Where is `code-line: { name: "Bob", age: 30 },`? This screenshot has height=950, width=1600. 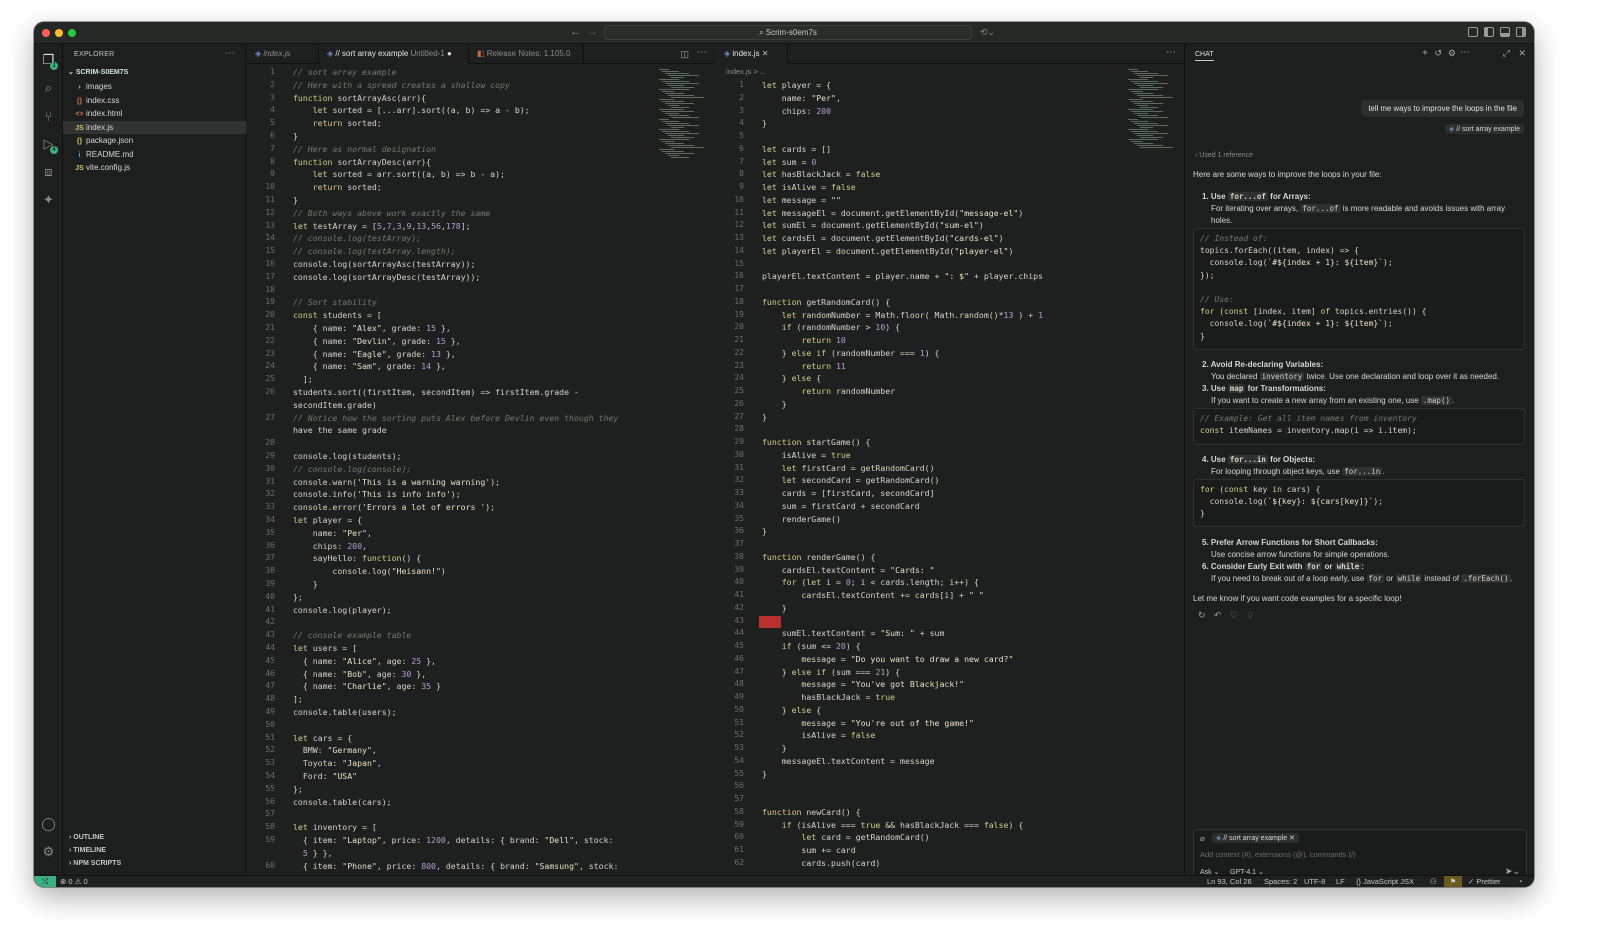
code-line: { name: "Bob", age: 30 }, is located at coordinates (359, 674).